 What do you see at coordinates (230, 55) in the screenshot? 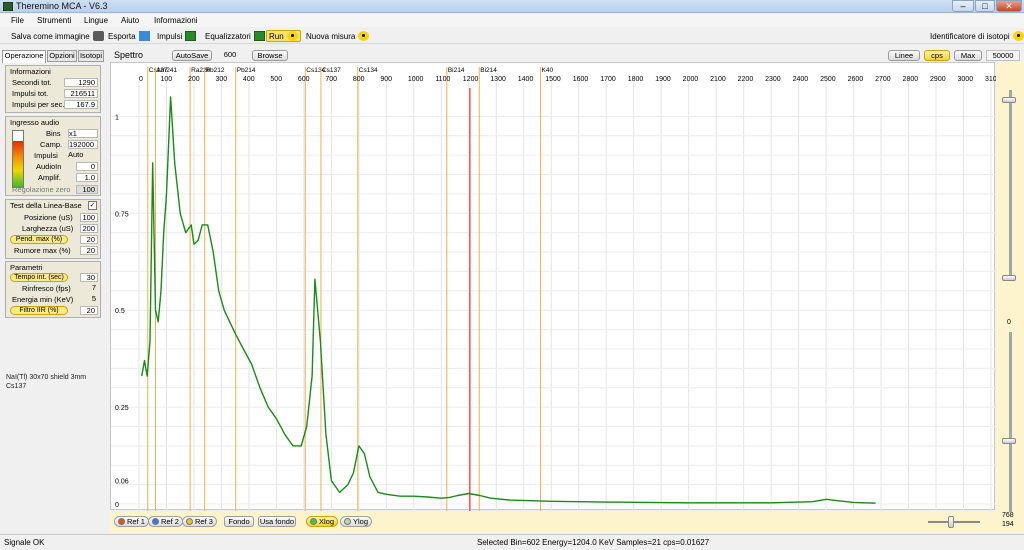
I see `autosave-interval-field: 600` at bounding box center [230, 55].